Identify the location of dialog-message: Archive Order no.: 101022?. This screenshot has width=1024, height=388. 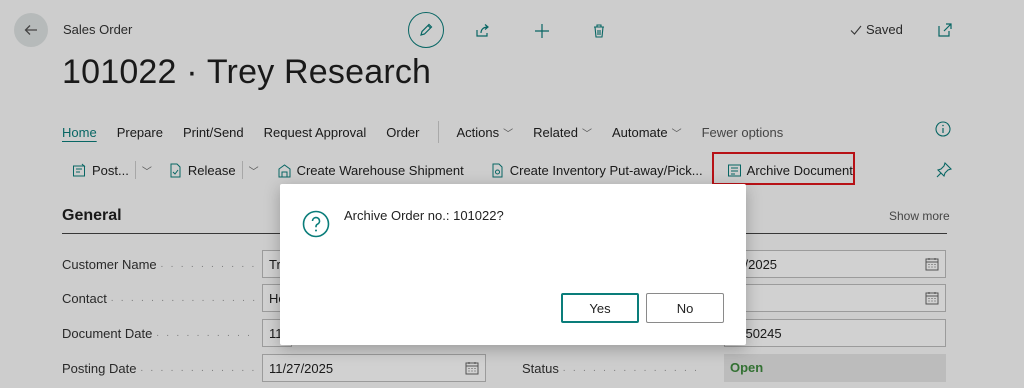
(424, 215).